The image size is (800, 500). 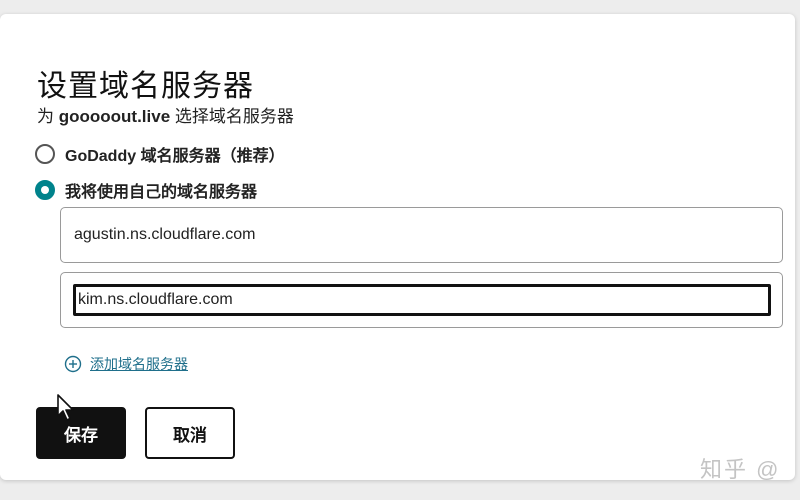 What do you see at coordinates (175, 156) in the screenshot?
I see `option-godaddy-label: GoDaddy 域名服务器（推荐）` at bounding box center [175, 156].